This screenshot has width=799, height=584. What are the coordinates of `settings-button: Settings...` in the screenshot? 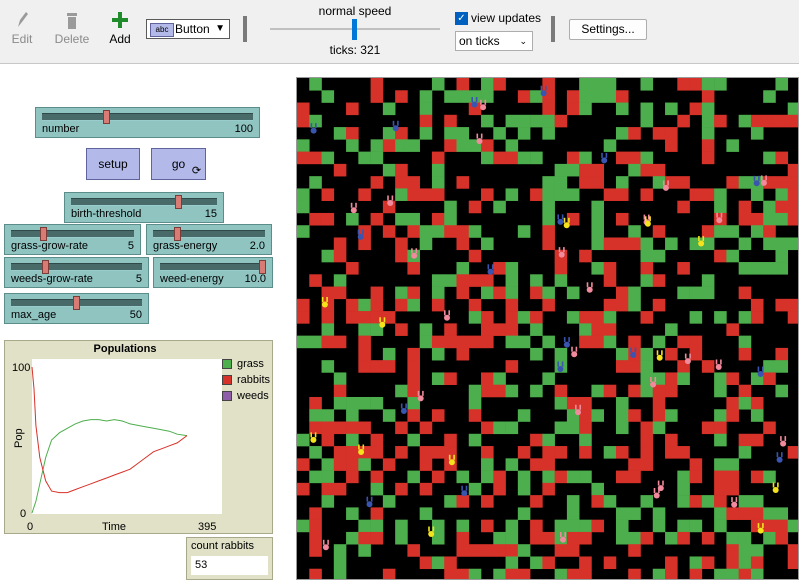 It's located at (608, 29).